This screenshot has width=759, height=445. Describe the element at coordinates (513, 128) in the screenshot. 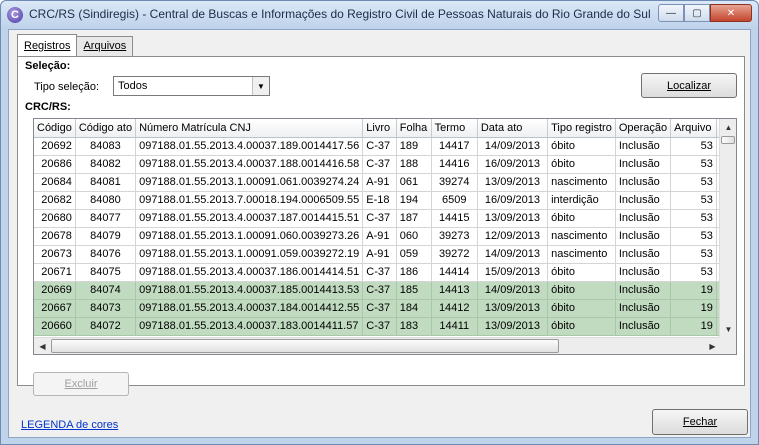

I see `column-header: Data ato` at that location.